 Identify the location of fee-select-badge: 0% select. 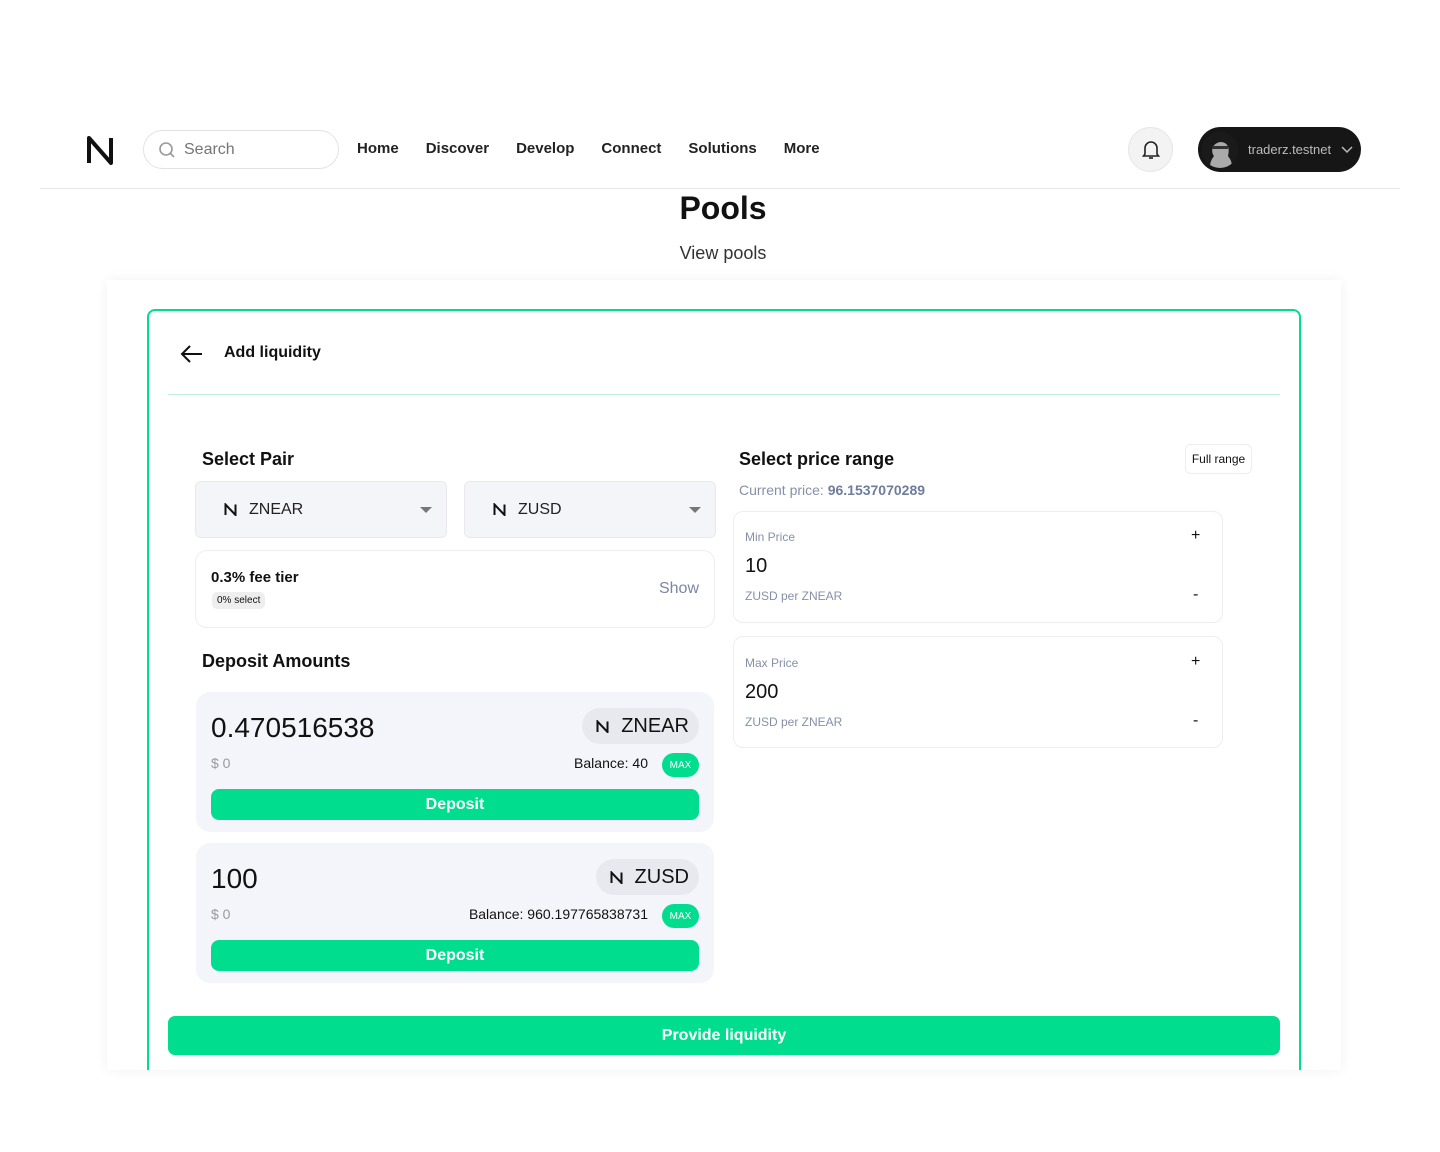
(239, 600).